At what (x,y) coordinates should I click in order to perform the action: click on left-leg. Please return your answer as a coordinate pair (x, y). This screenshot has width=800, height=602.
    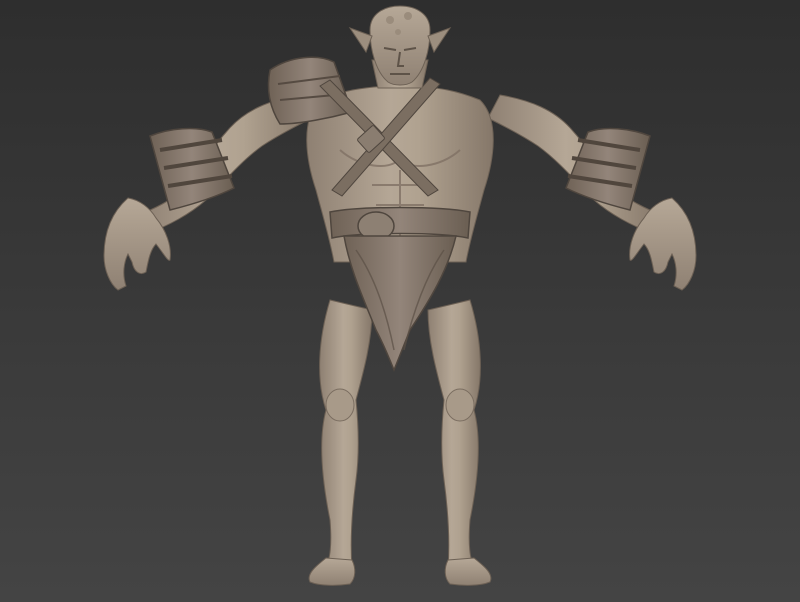
    Looking at the image, I should click on (346, 434).